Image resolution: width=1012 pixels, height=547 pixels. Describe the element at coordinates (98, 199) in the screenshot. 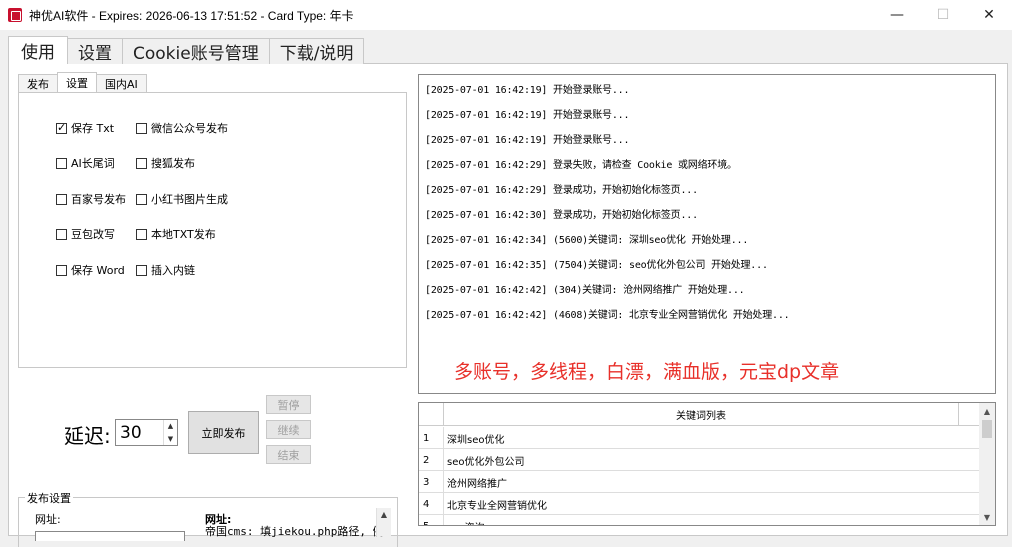

I see `checkbox-label: 百家号发布` at that location.